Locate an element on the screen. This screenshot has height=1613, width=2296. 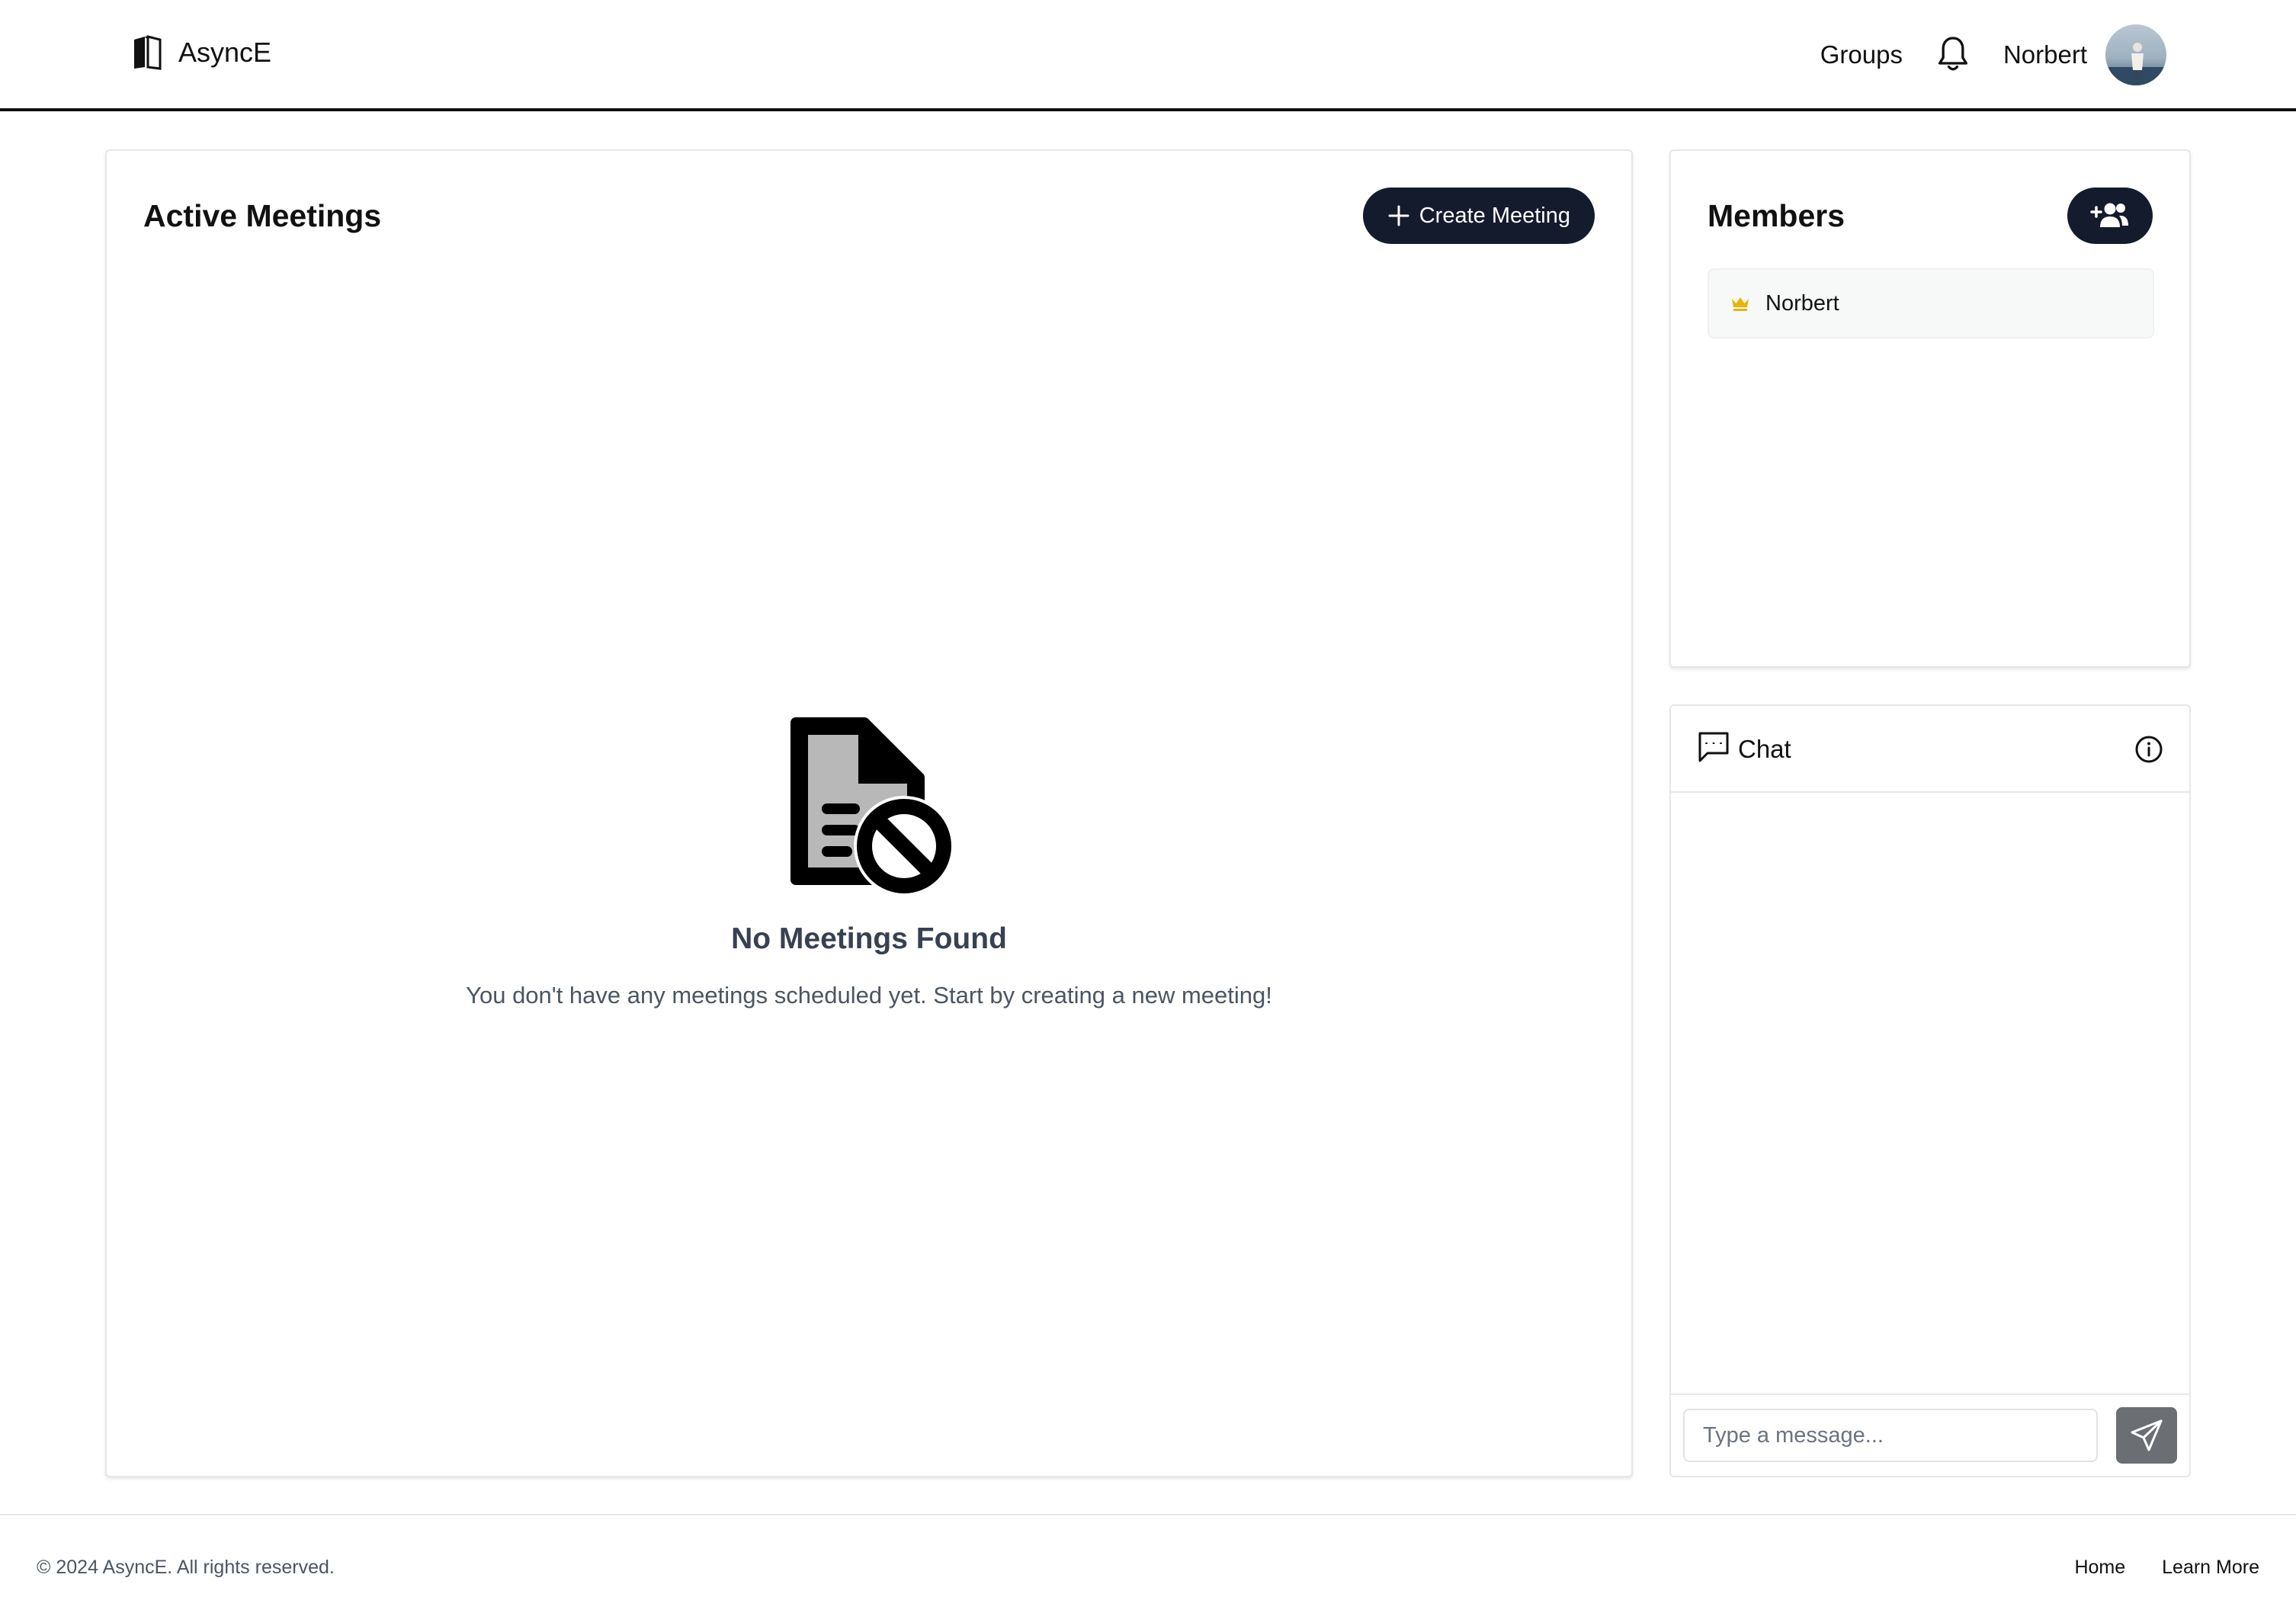
top-navbar: AsyncE Groups Norbert is located at coordinates (1148, 55).